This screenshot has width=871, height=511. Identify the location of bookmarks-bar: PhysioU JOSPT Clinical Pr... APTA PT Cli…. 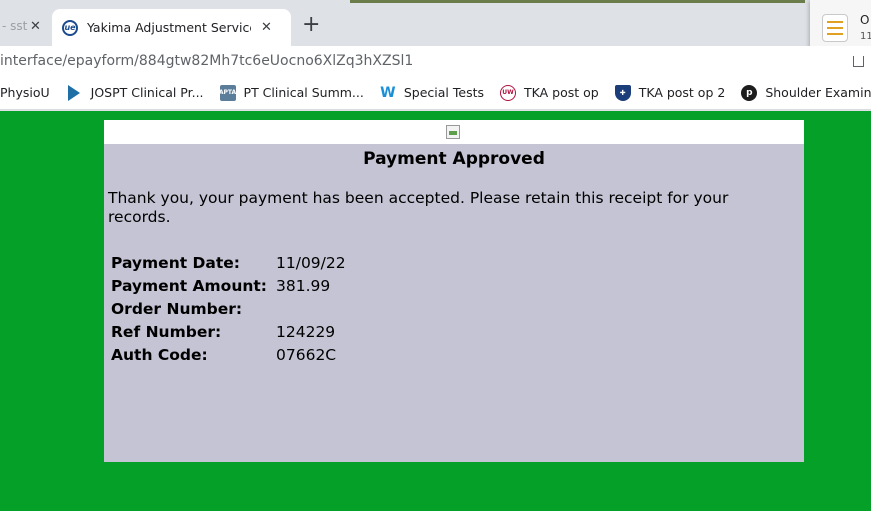
(435, 93).